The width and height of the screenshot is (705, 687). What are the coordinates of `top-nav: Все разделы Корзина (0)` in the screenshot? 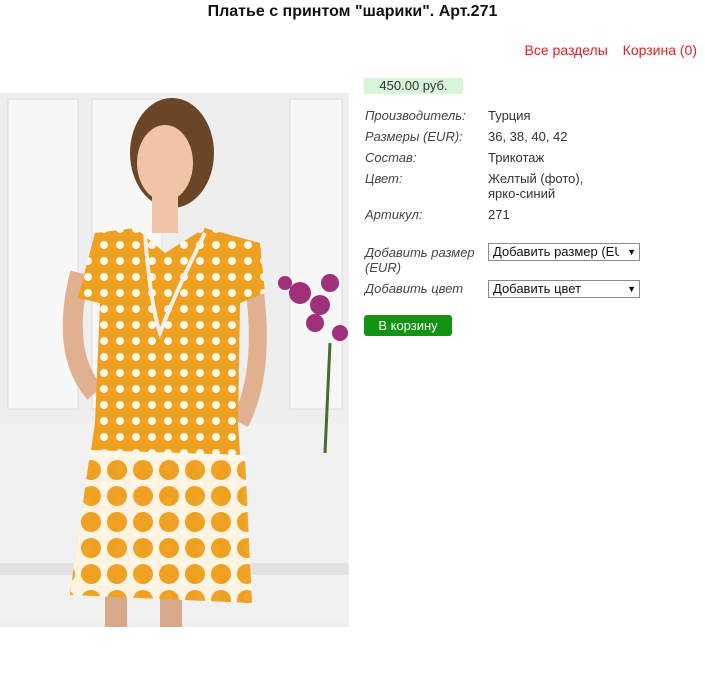 It's located at (605, 50).